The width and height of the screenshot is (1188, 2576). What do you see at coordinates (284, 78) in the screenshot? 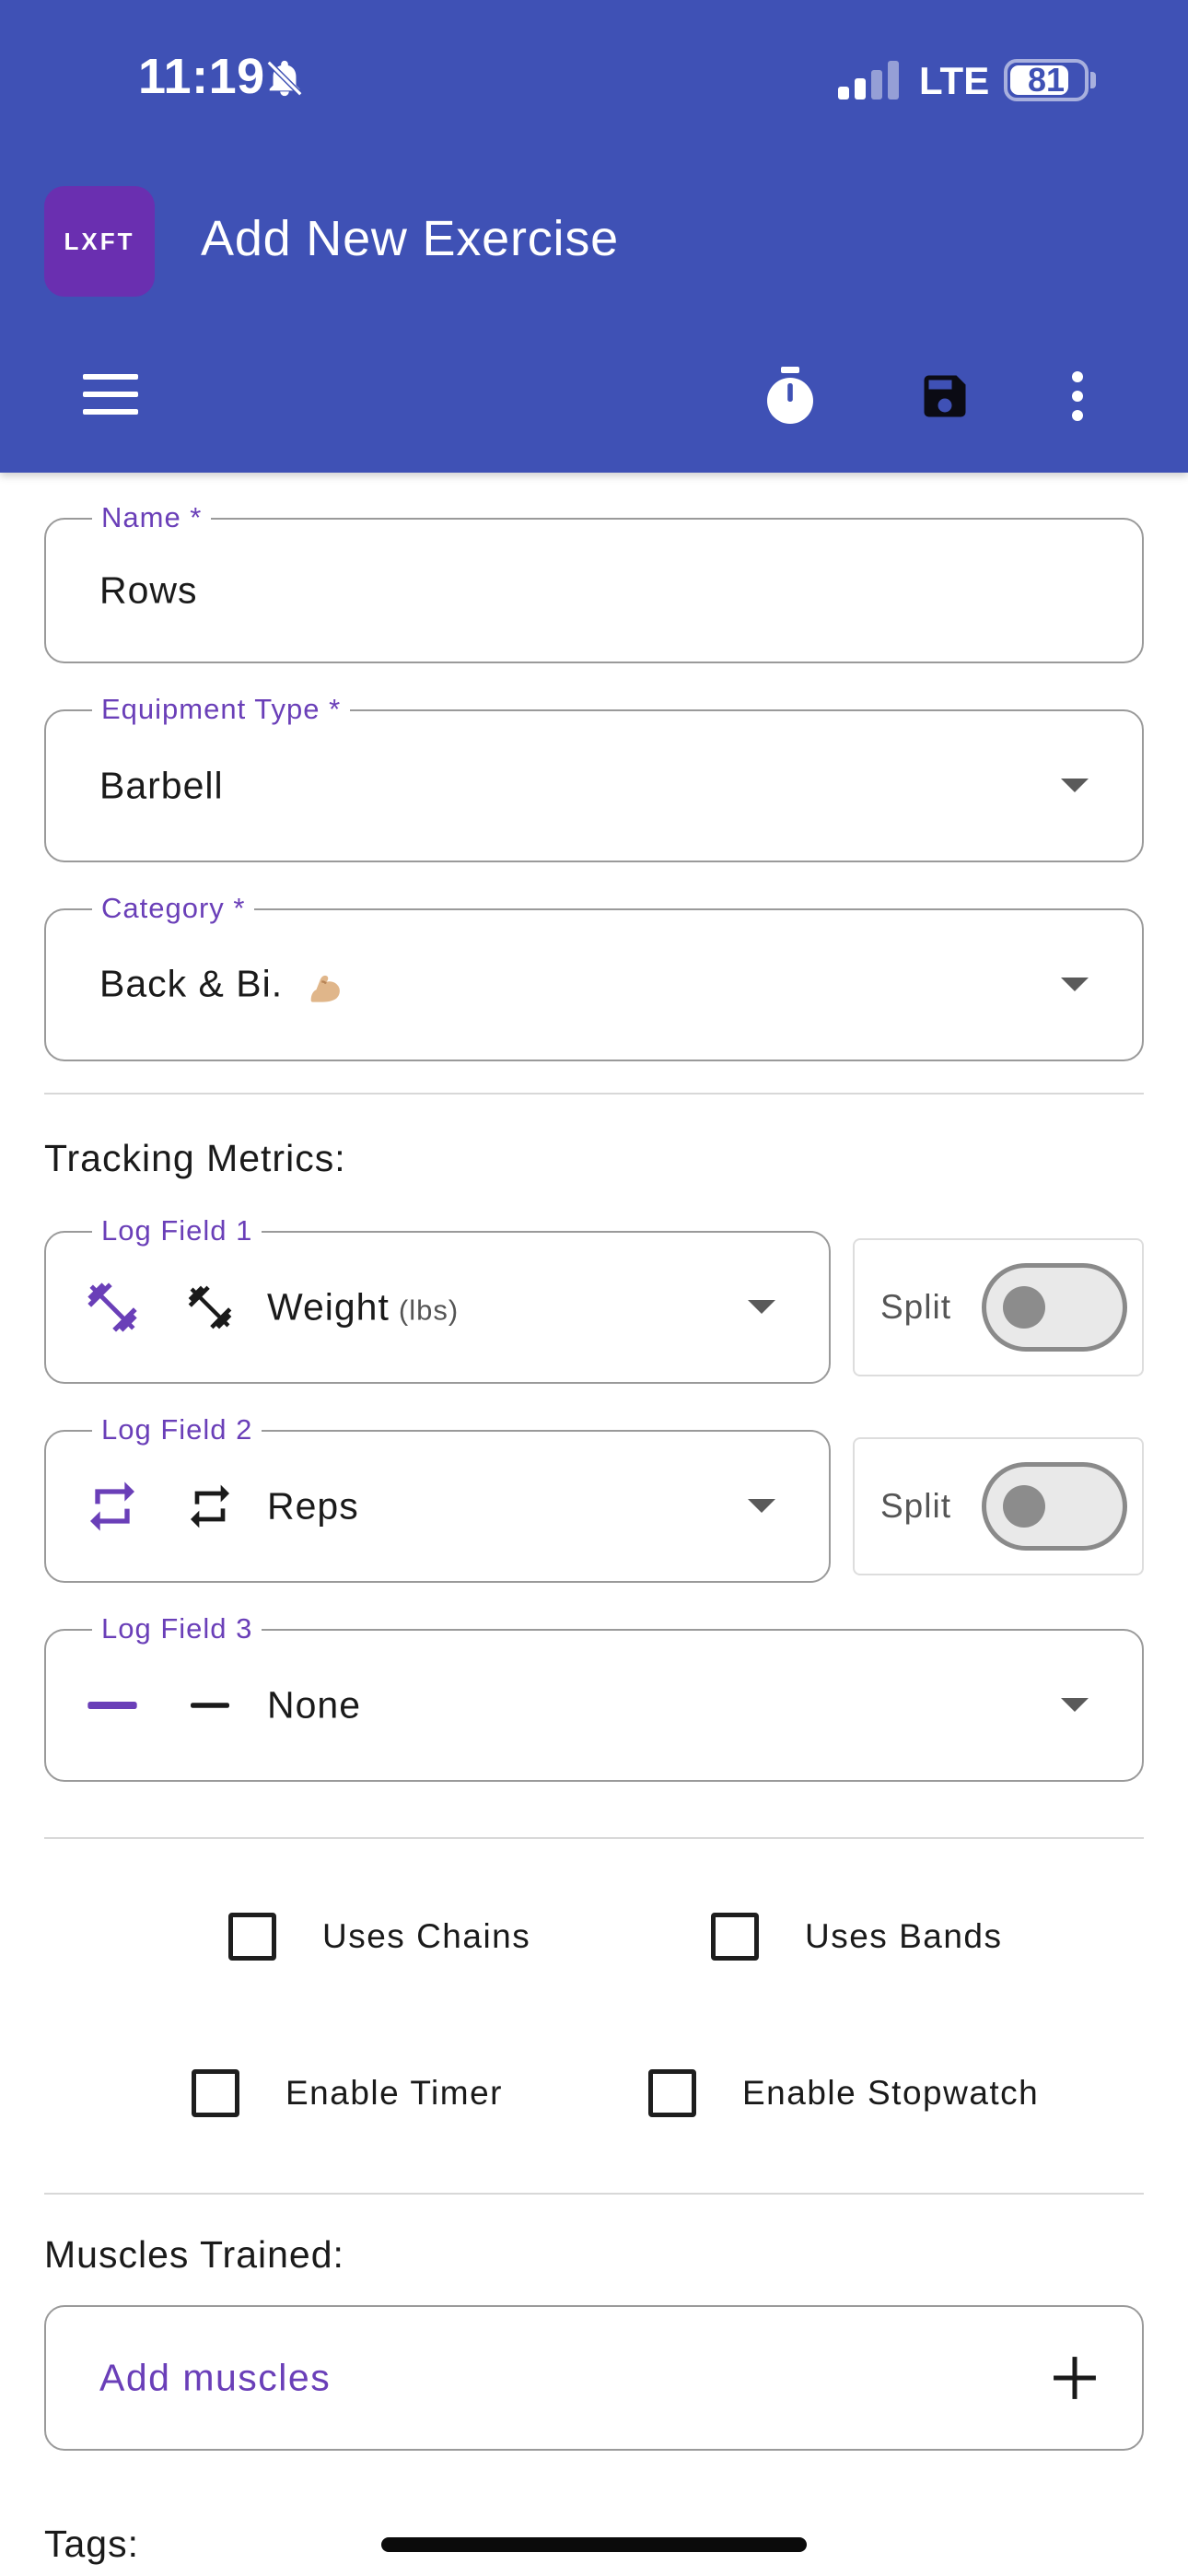
I see `bell-off-icon` at bounding box center [284, 78].